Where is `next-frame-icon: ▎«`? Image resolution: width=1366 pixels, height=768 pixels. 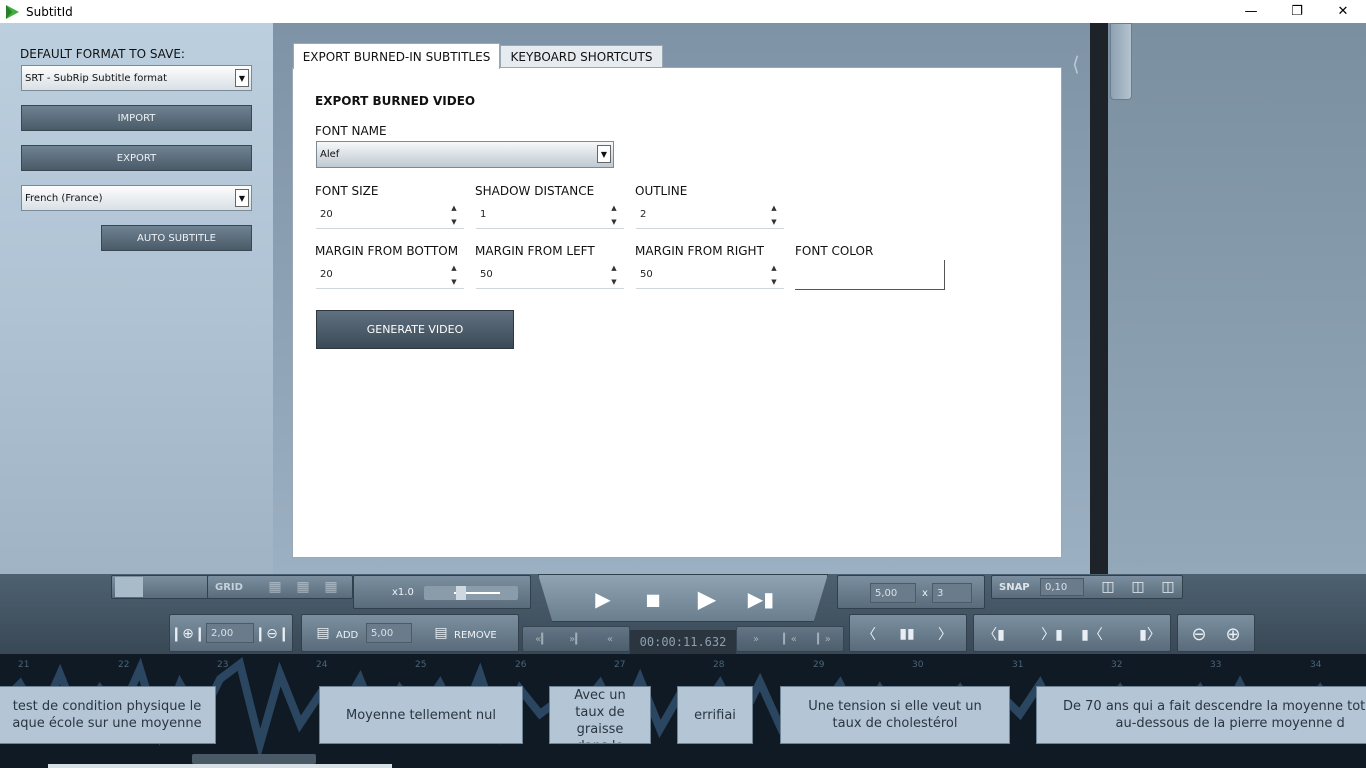
next-frame-icon: ▎« is located at coordinates (790, 639).